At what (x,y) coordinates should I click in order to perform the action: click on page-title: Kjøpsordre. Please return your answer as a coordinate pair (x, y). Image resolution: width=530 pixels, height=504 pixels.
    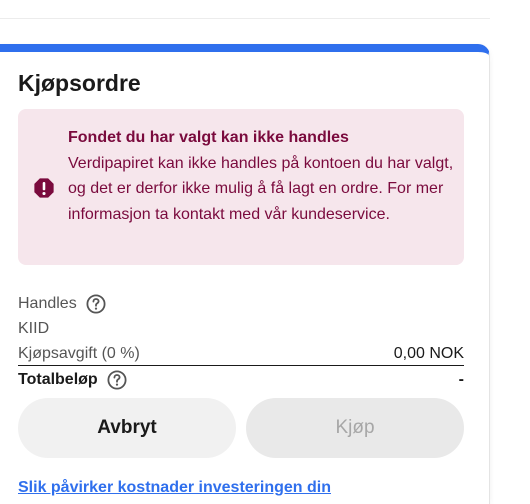
    Looking at the image, I should click on (79, 83).